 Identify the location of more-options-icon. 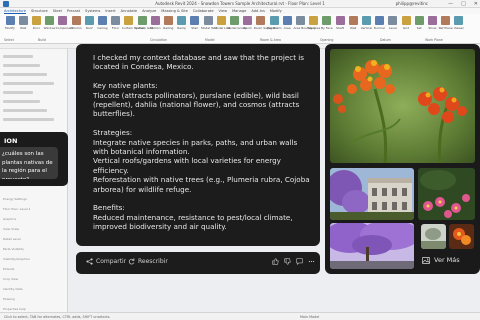
(311, 261).